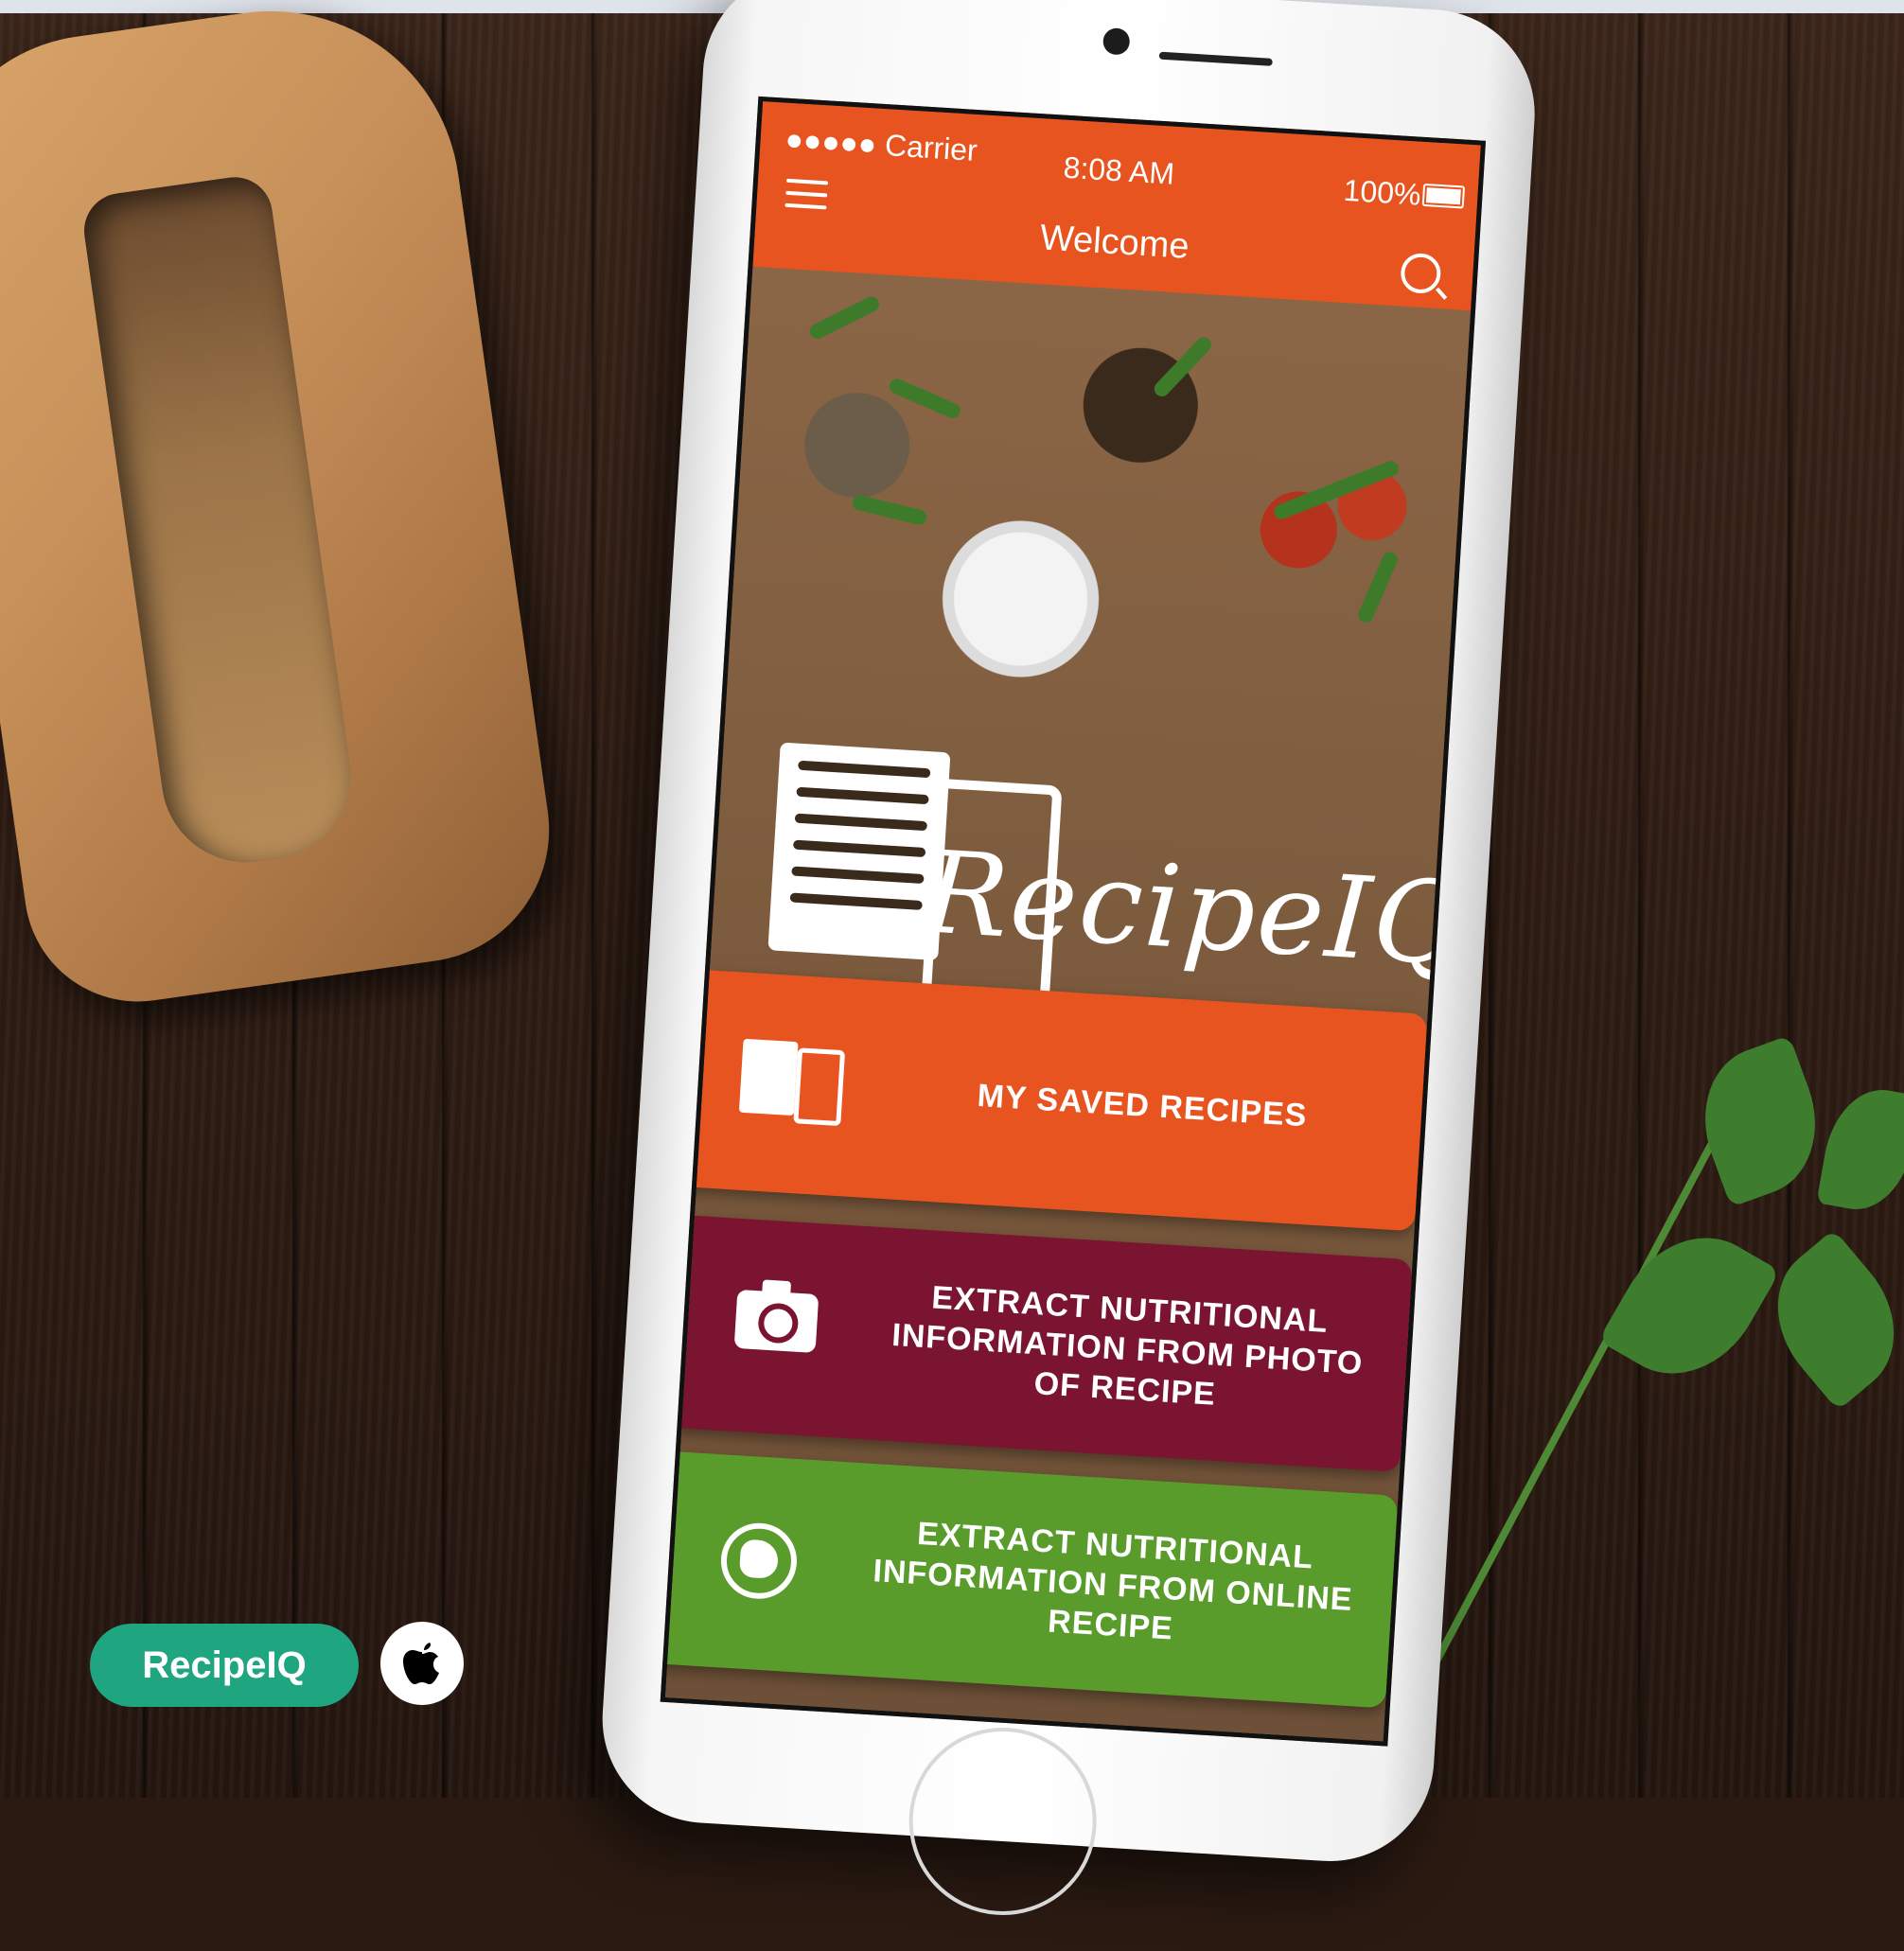 The image size is (1904, 1951). Describe the element at coordinates (1443, 196) in the screenshot. I see `battery-icon` at that location.